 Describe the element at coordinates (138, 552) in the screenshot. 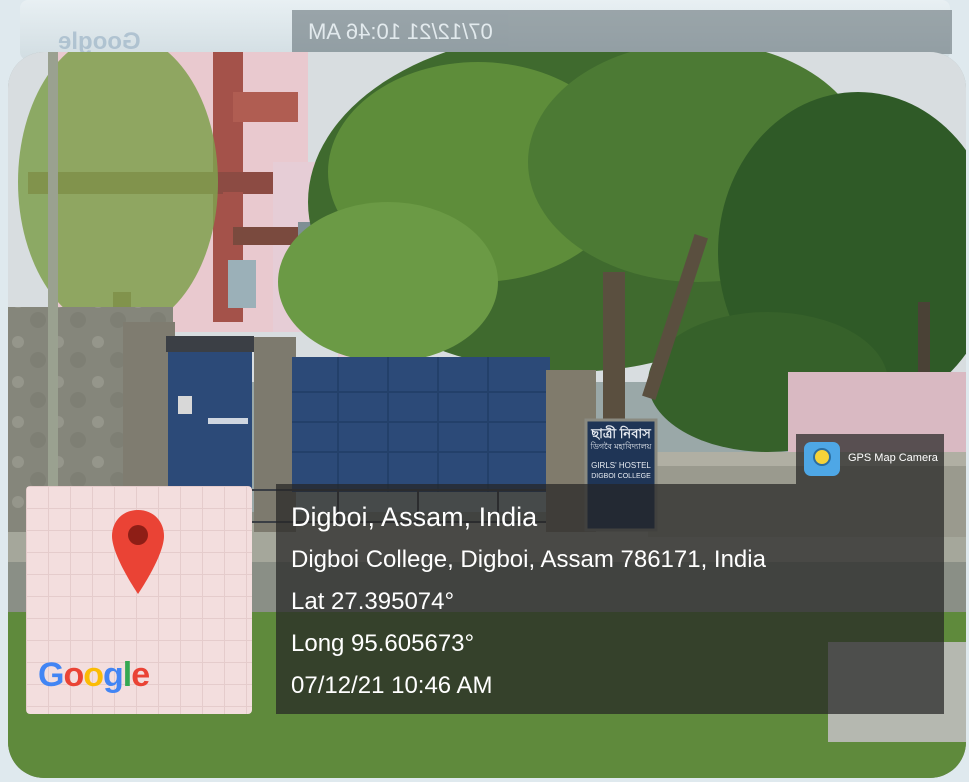

I see `map-pin-icon` at that location.